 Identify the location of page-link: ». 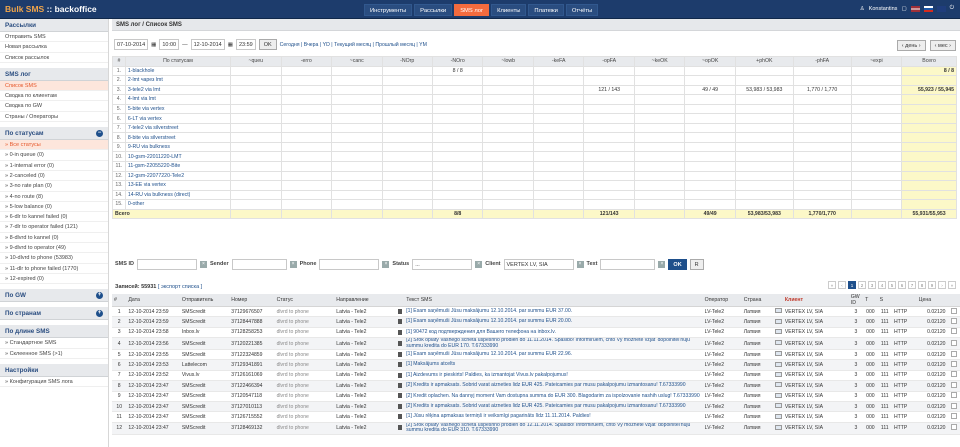
(952, 285).